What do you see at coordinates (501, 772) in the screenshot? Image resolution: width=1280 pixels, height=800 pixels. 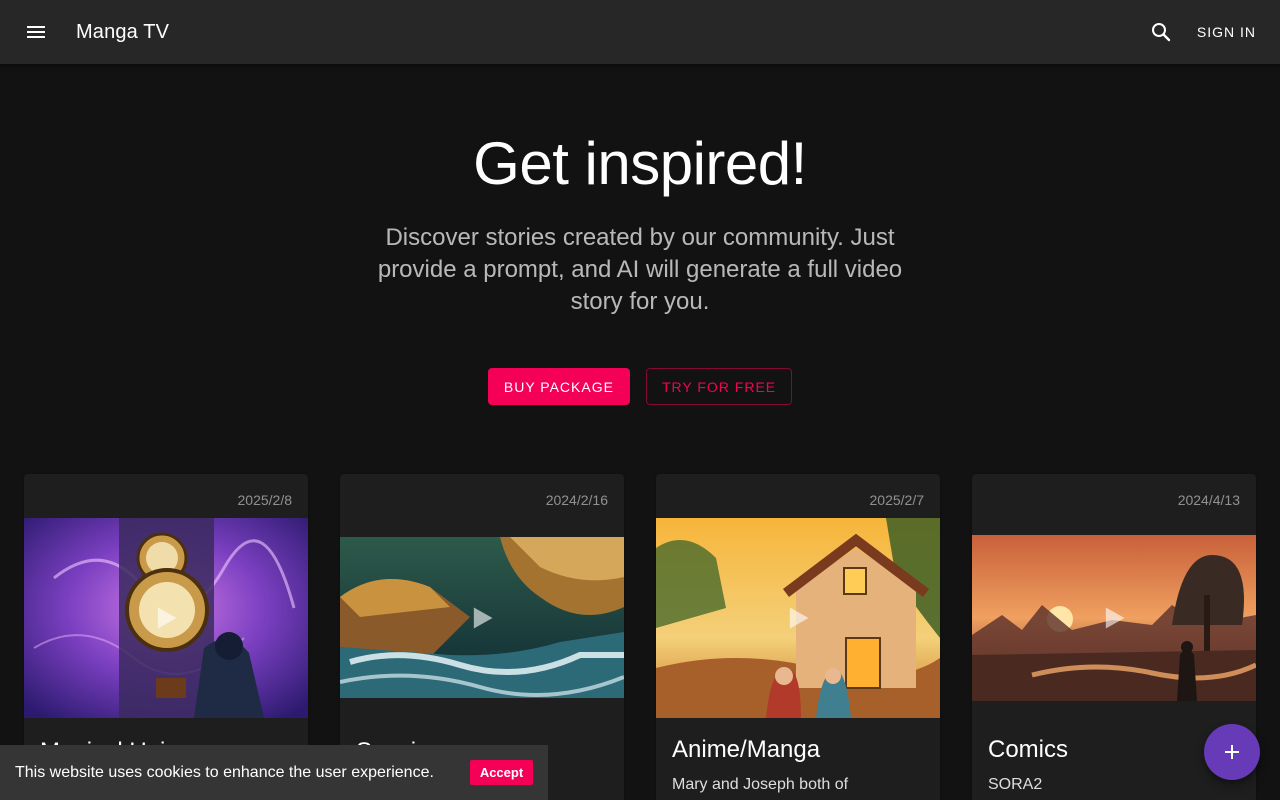 I see `cookie-accept-button: Accept` at bounding box center [501, 772].